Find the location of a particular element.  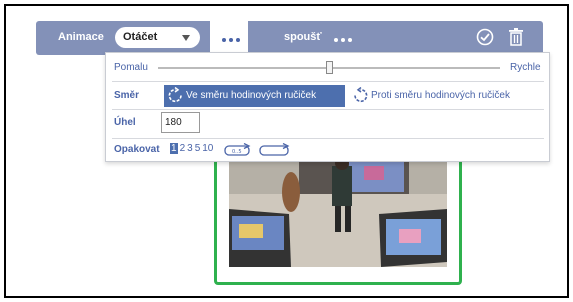

classroom-photo is located at coordinates (338, 210).